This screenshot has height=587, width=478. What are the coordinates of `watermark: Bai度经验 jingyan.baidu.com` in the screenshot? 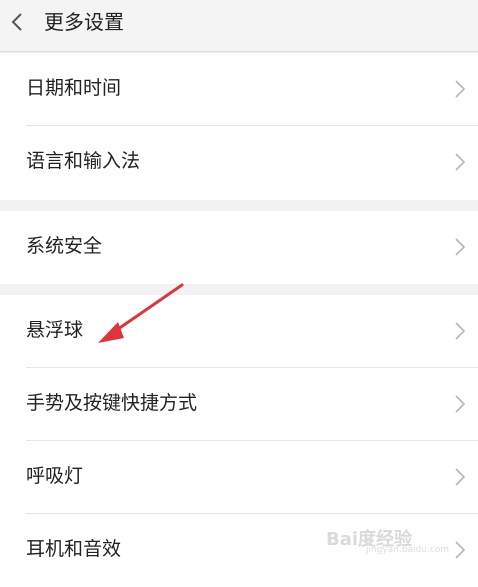 It's located at (395, 543).